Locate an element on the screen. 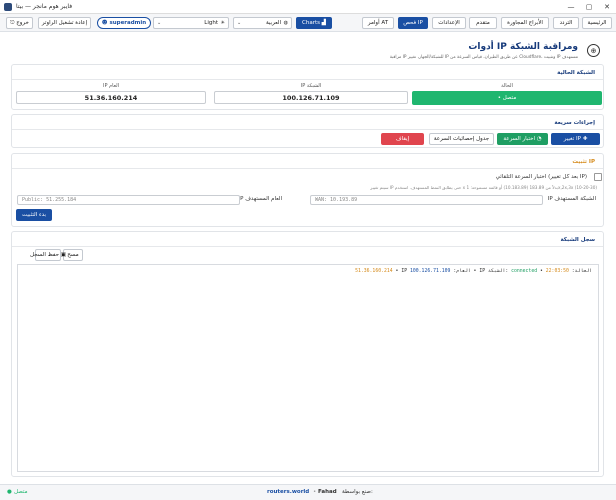 This screenshot has width=616, height=500. page-title: أدوات IP ومراقبة الشبكة is located at coordinates (523, 47).